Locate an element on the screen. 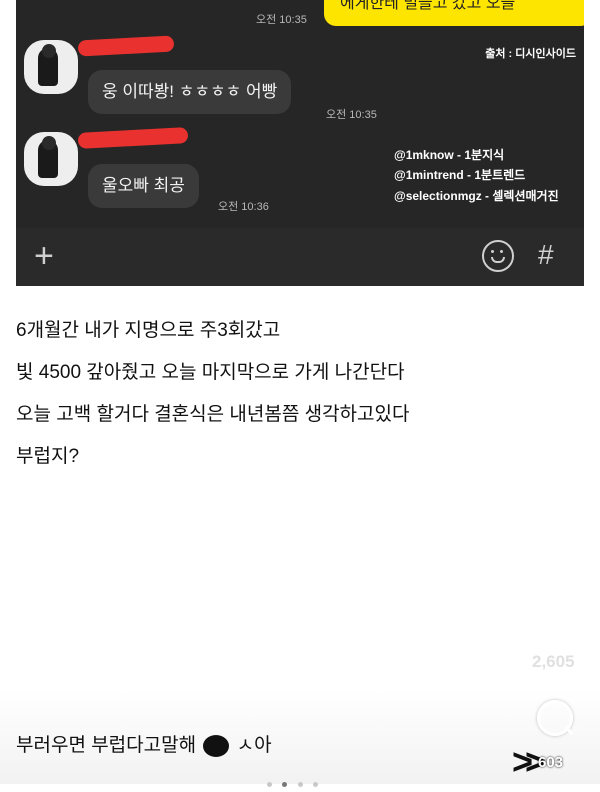  received-message-bubble: 웅 이따봥! ㅎㅎㅎㅎ 어빵 is located at coordinates (190, 92).